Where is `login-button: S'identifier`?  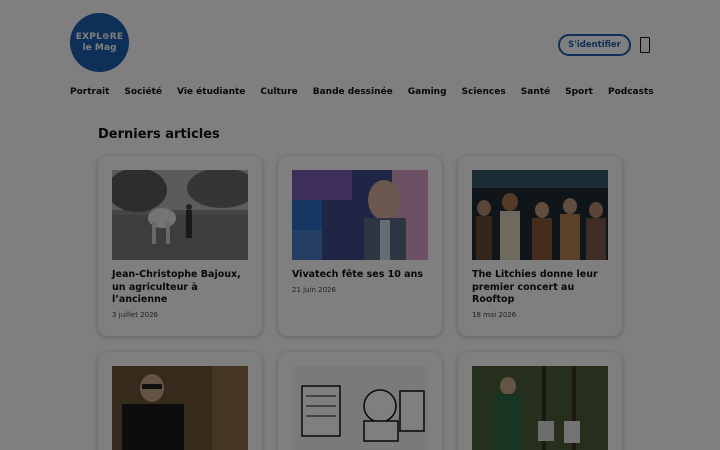
login-button: S'identifier is located at coordinates (594, 45).